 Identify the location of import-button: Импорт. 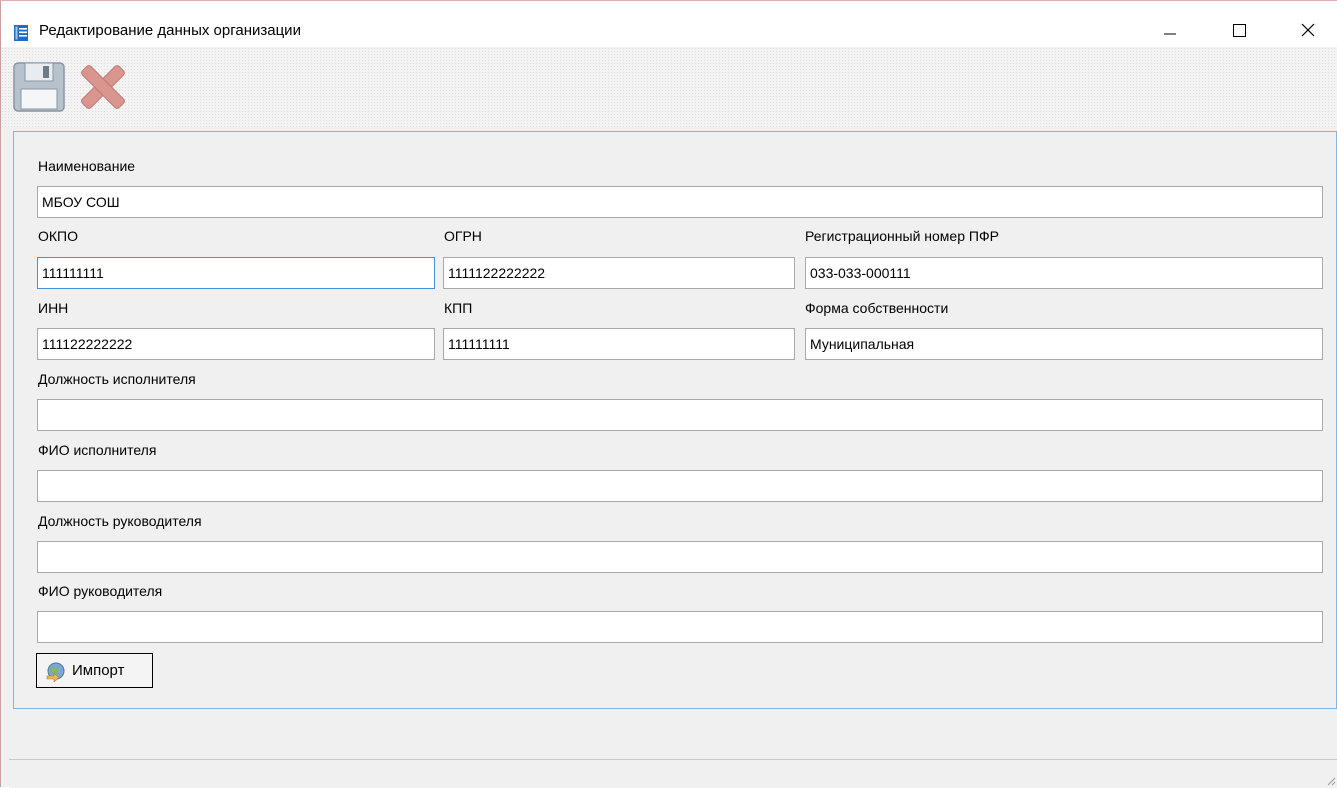
(94, 670).